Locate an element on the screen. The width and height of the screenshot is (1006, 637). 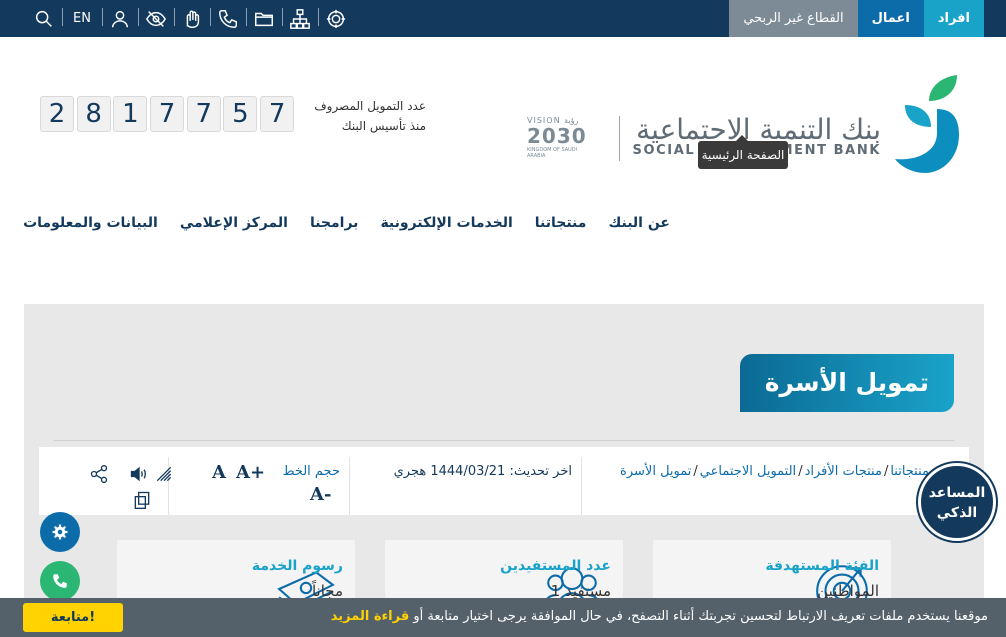
vision-2030-logo: VISION رؤية 2030 KINGDOM OF SAUDI ARABIA is located at coordinates (562, 140).